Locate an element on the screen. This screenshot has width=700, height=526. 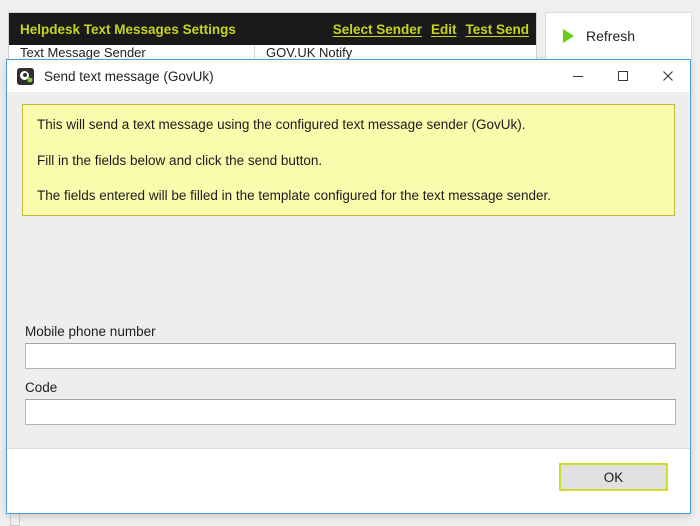
refresh-button-label: Refresh is located at coordinates (611, 36).